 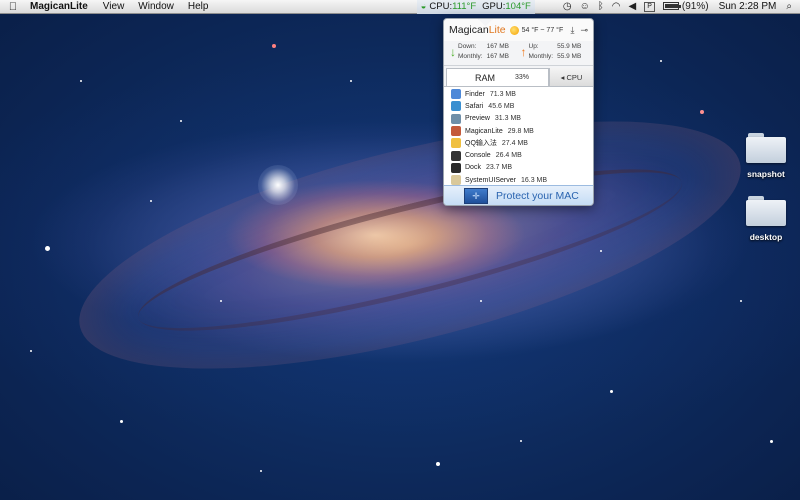 I want to click on desktop-folder-snapshot: snapshot, so click(x=766, y=156).